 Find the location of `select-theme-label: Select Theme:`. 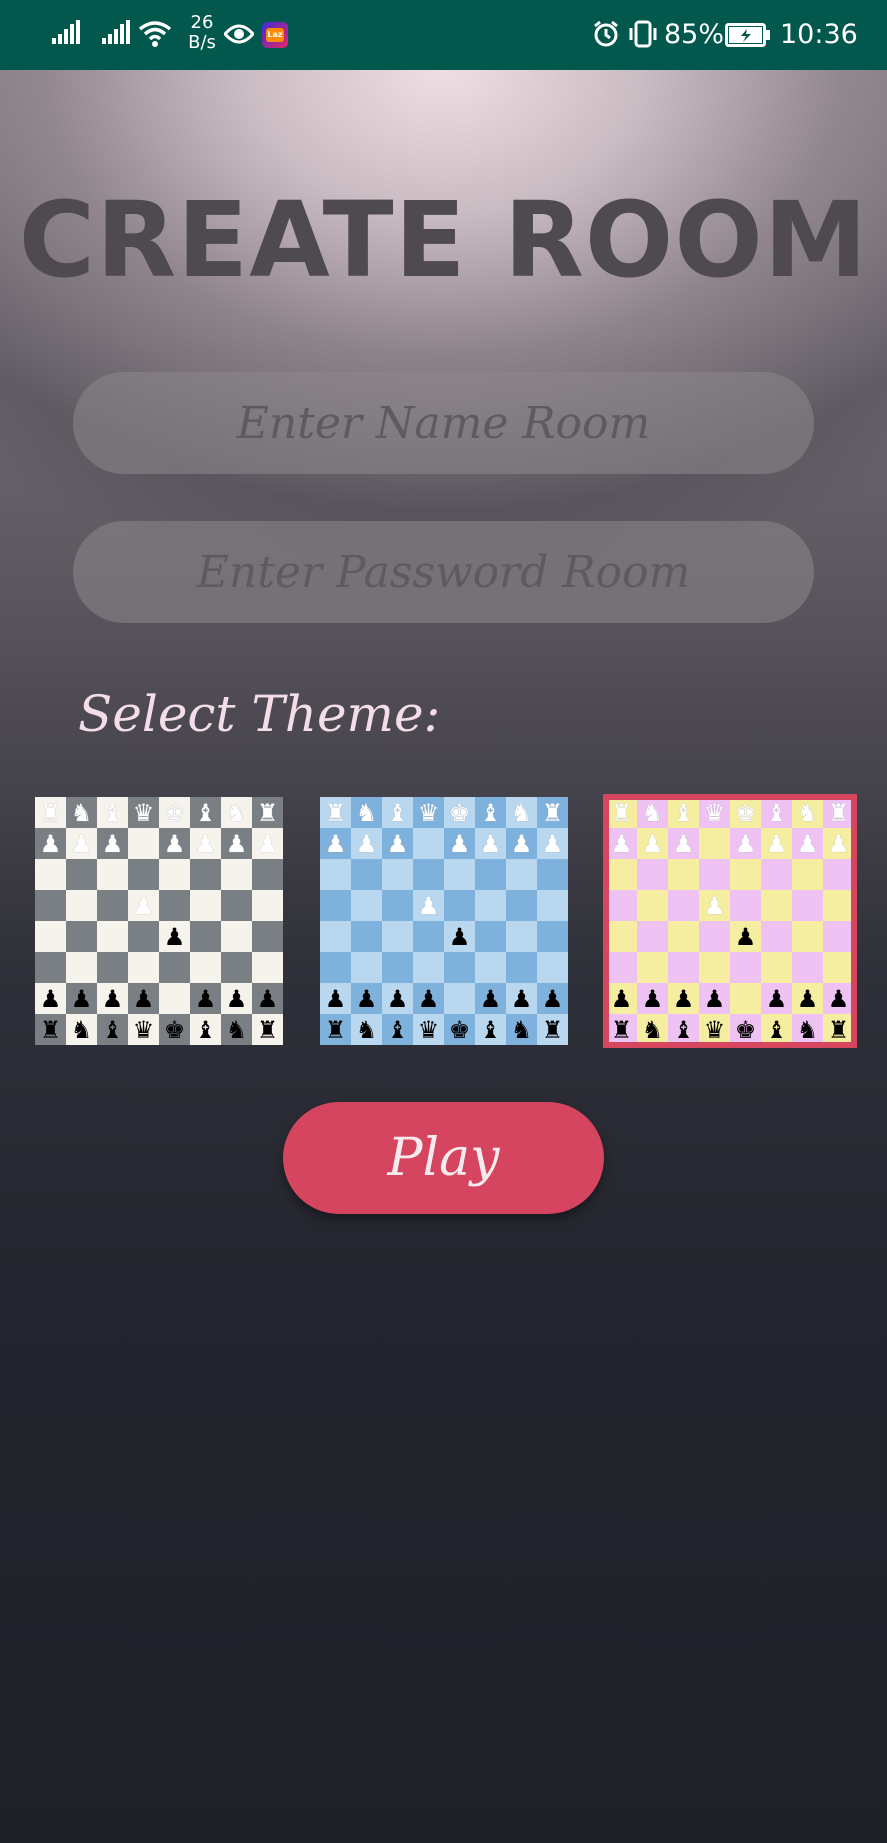

select-theme-label: Select Theme: is located at coordinates (259, 714).